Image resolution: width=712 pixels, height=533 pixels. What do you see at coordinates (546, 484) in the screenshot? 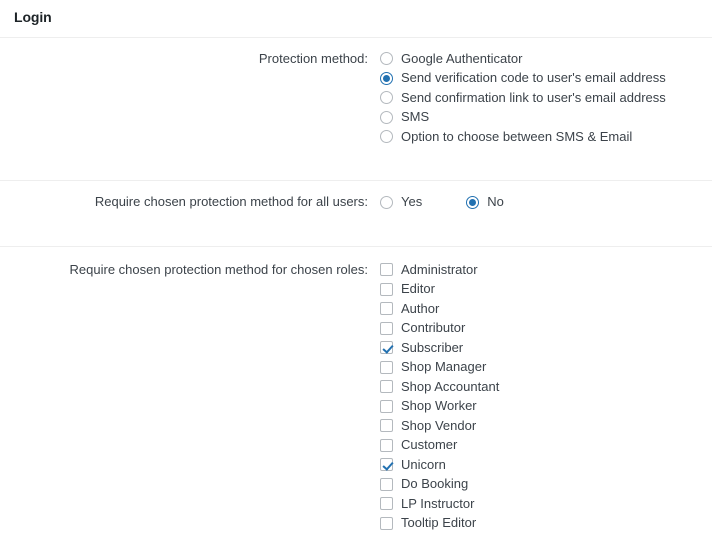
I see `checkbox-option: Do Booking` at bounding box center [546, 484].